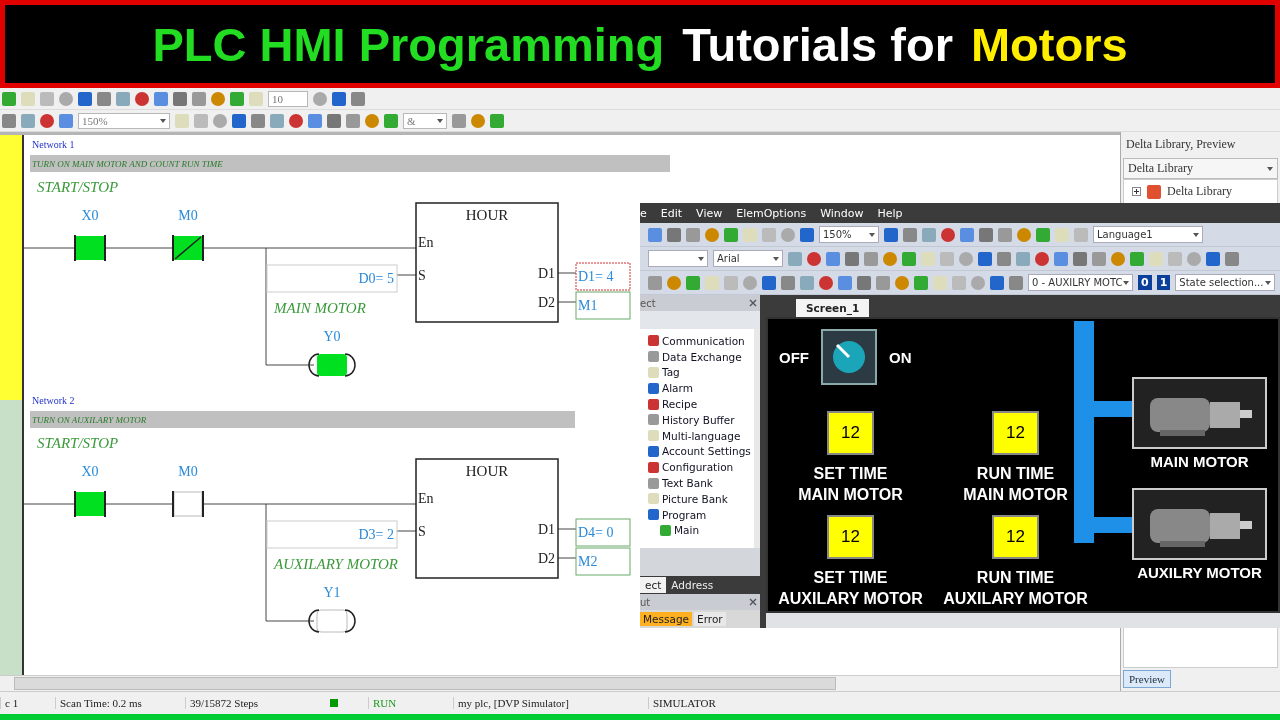 The image size is (1280, 720). What do you see at coordinates (1080, 282) in the screenshot?
I see `state-dropdown: 0 - AUXILRY MOTC` at bounding box center [1080, 282].